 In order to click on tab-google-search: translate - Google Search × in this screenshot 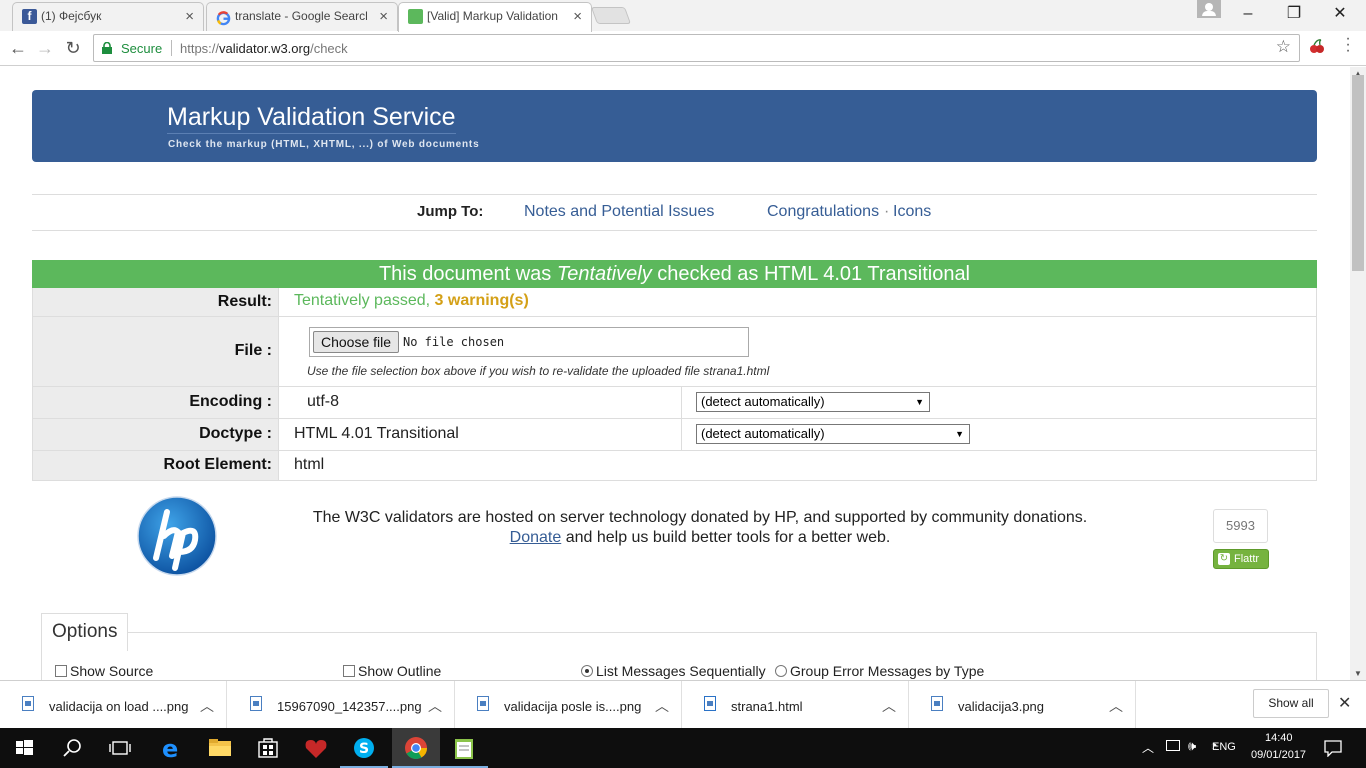, I will do `click(302, 16)`.